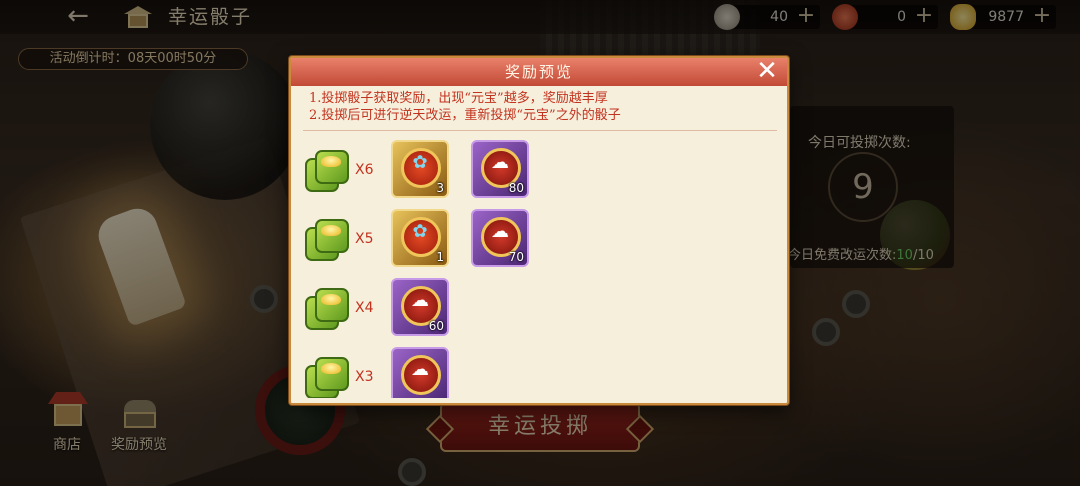 The height and width of the screenshot is (486, 1080). Describe the element at coordinates (768, 71) in the screenshot. I see `close-icon: ✕` at that location.